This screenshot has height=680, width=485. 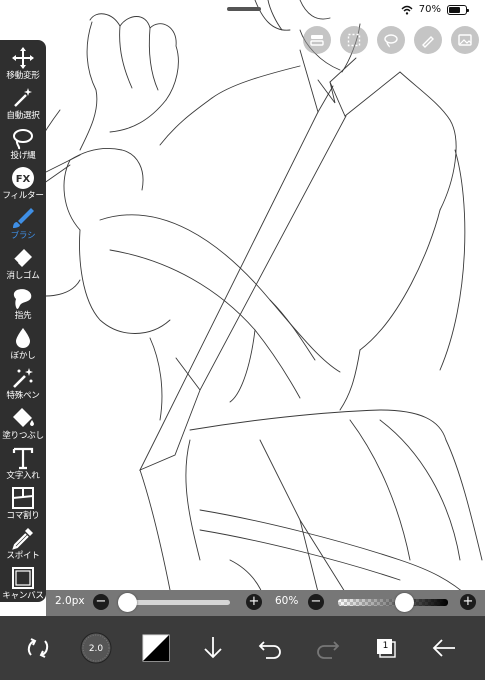 I want to click on download-button, so click(x=213, y=648).